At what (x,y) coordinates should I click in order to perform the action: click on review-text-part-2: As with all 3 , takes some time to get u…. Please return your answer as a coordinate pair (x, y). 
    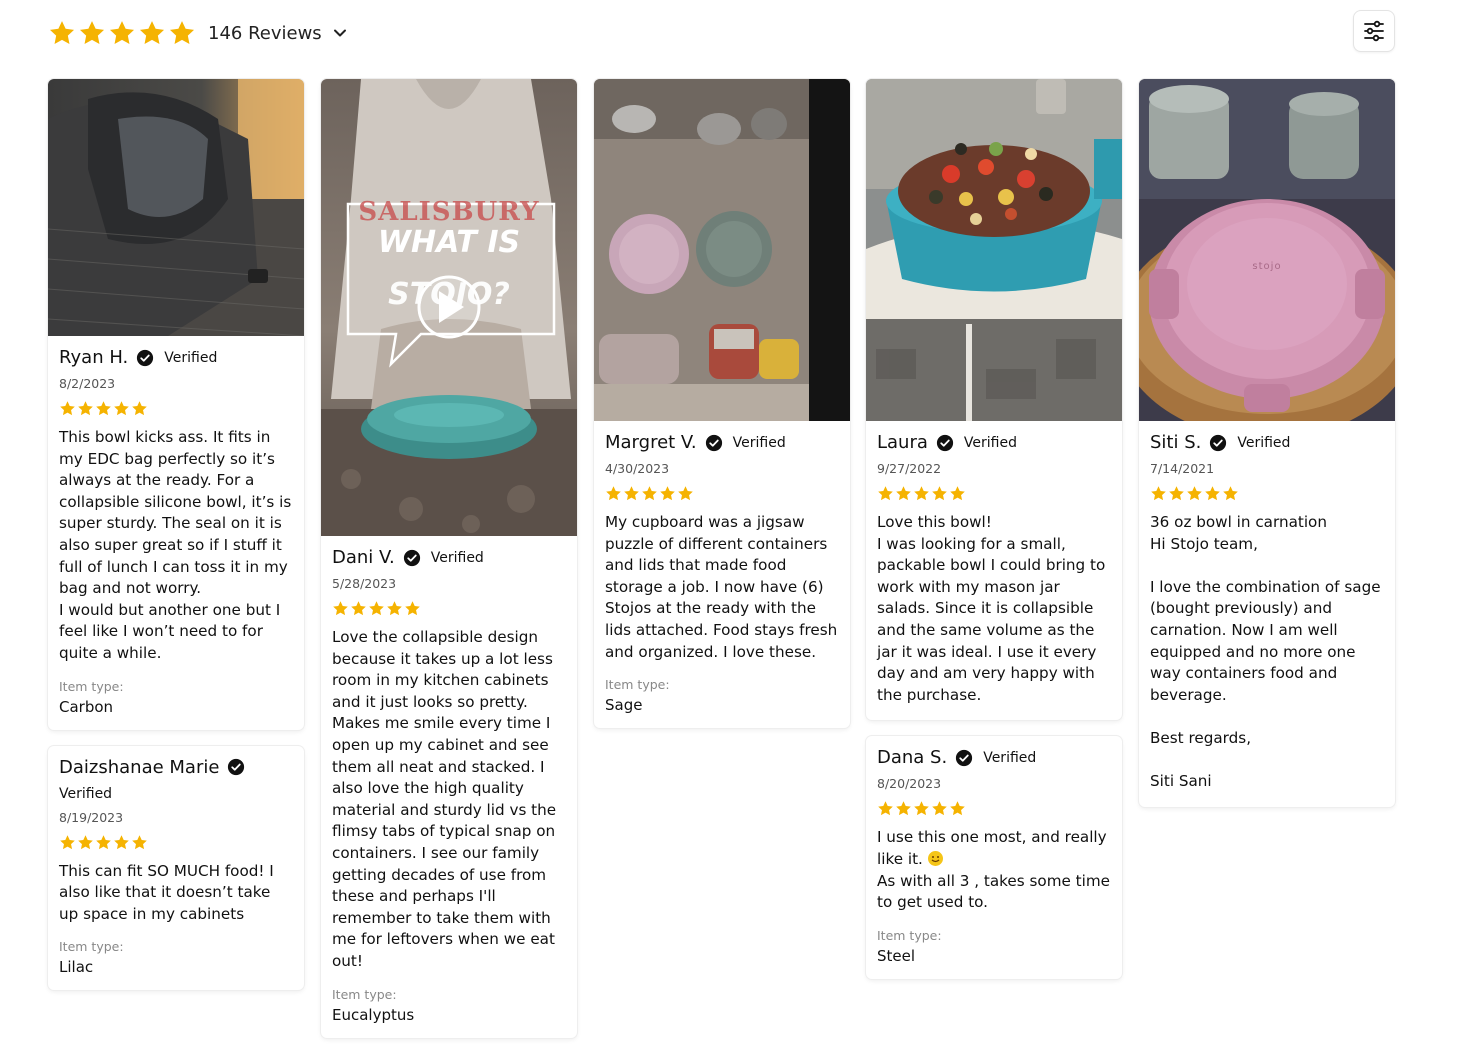
    Looking at the image, I should click on (993, 891).